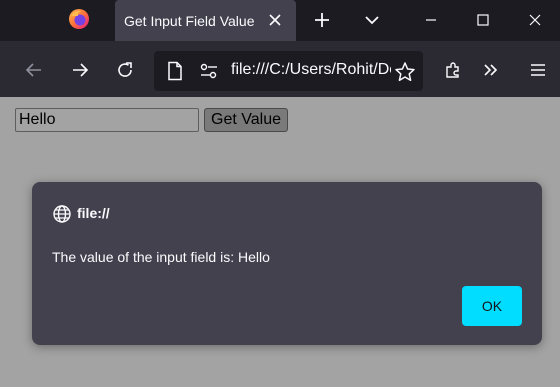 The height and width of the screenshot is (387, 560). What do you see at coordinates (322, 20) in the screenshot?
I see `plus-icon` at bounding box center [322, 20].